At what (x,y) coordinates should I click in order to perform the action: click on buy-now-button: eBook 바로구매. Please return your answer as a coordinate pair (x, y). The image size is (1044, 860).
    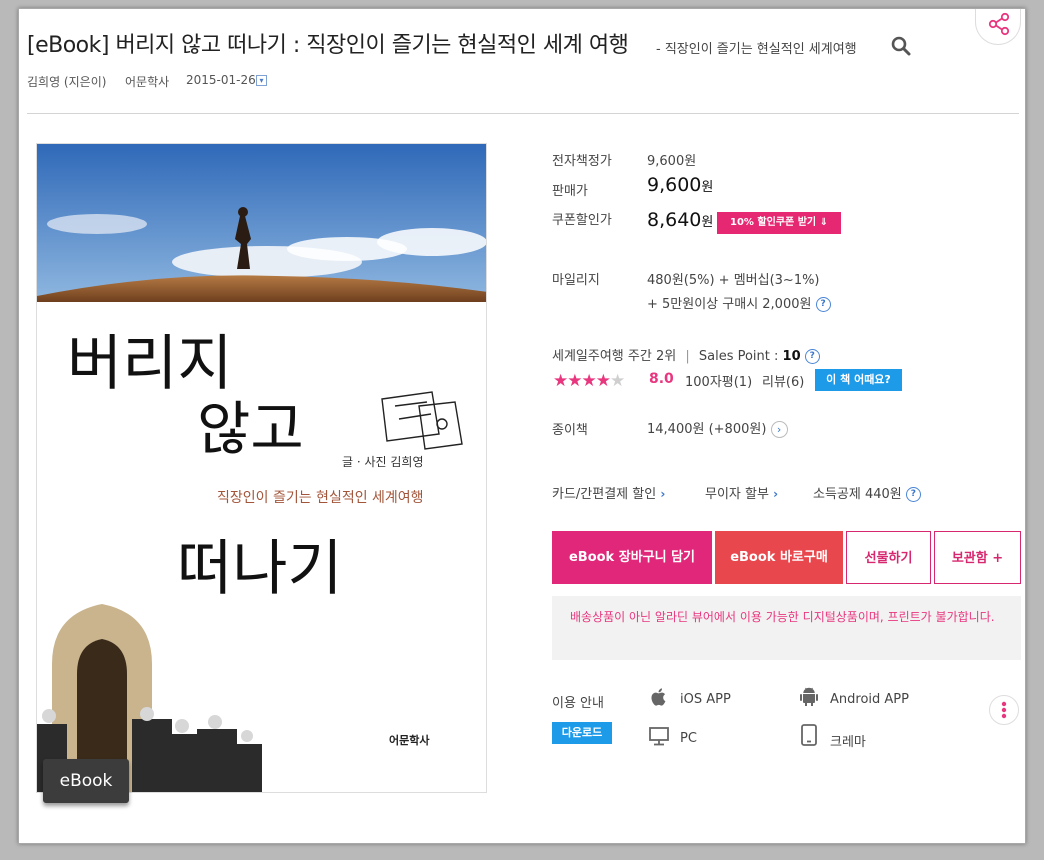
    Looking at the image, I should click on (779, 557).